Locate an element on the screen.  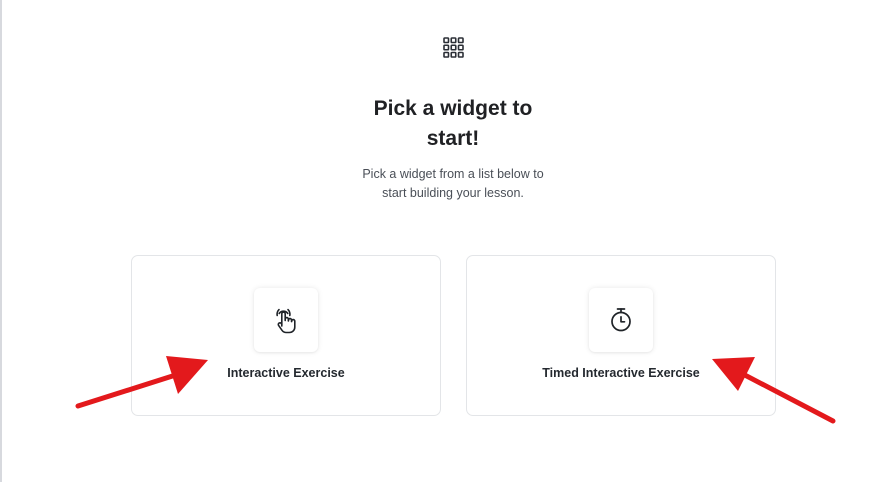
page-subtitle-line-1: Pick a widget from a list below to is located at coordinates (453, 174).